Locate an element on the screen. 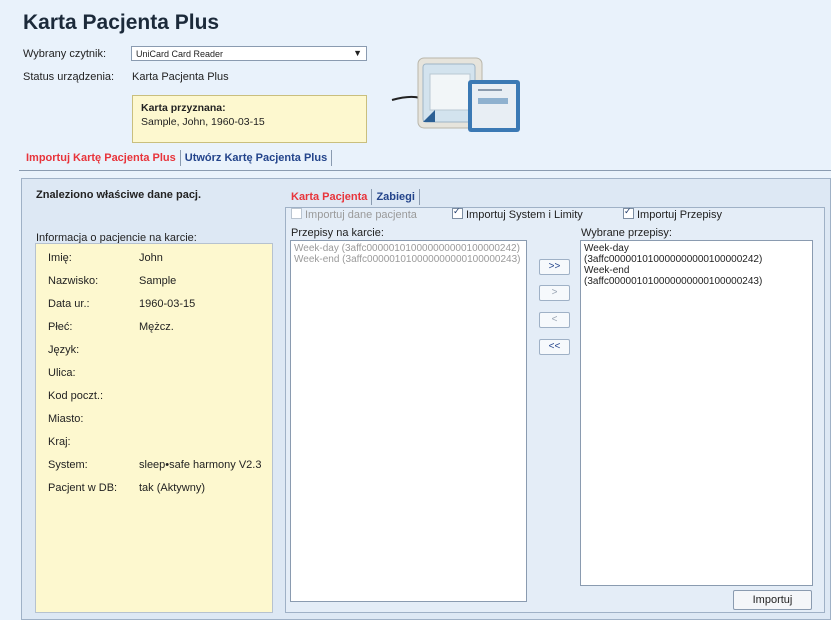  app-title: Karta Pacjenta Plus is located at coordinates (121, 22).